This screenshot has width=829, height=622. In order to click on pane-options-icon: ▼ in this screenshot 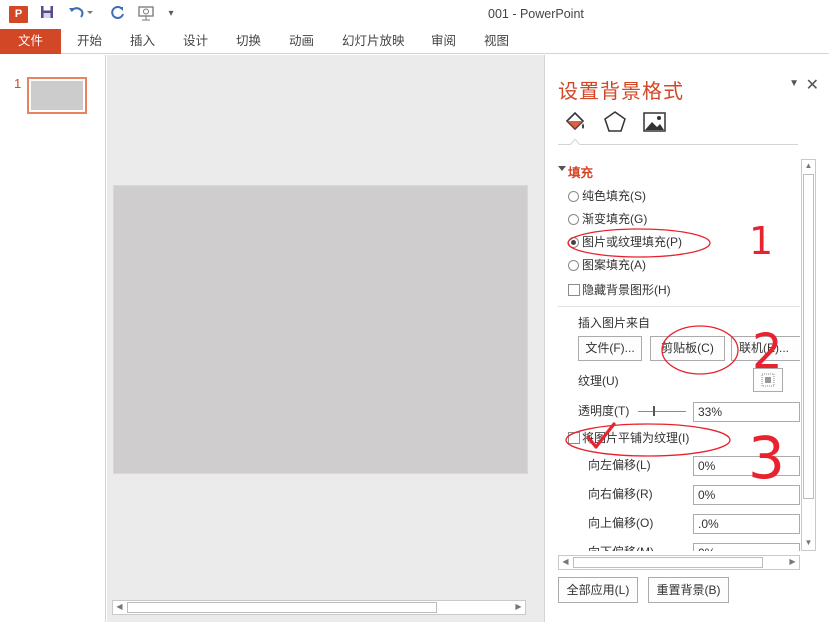, I will do `click(794, 83)`.